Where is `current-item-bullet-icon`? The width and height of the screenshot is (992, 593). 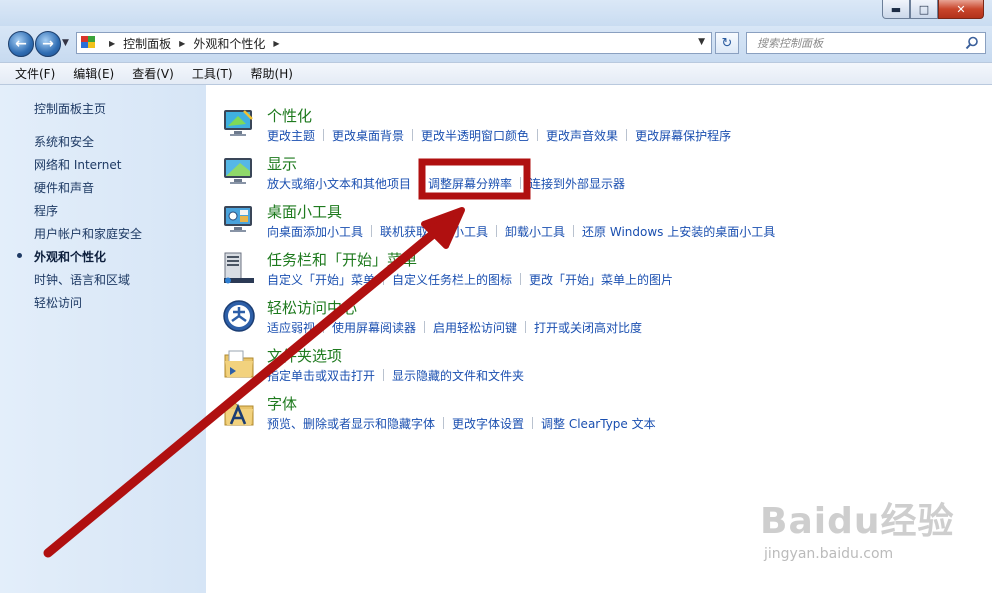 current-item-bullet-icon is located at coordinates (19, 255).